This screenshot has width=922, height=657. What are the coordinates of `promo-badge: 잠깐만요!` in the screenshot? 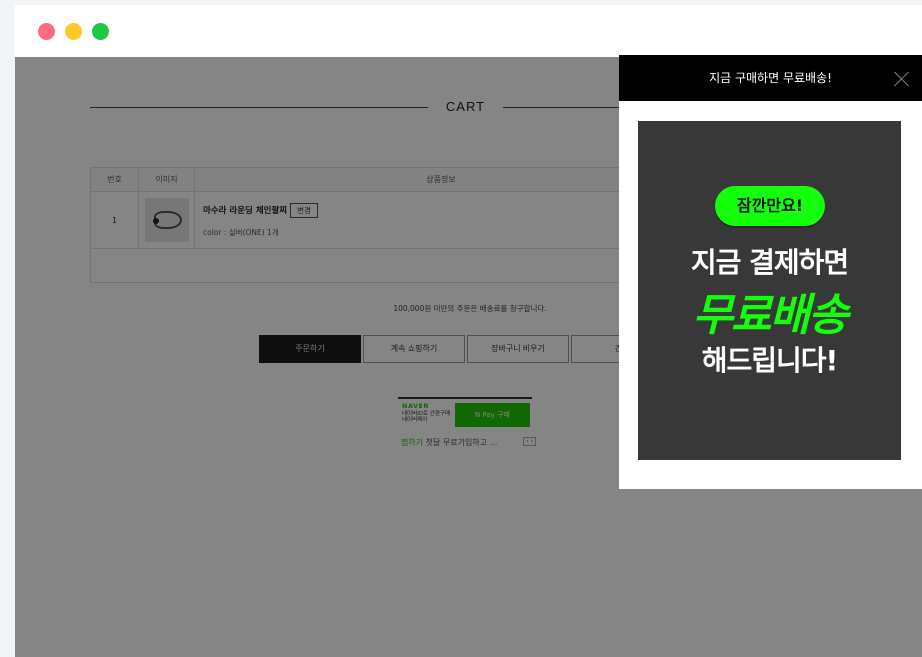 It's located at (770, 206).